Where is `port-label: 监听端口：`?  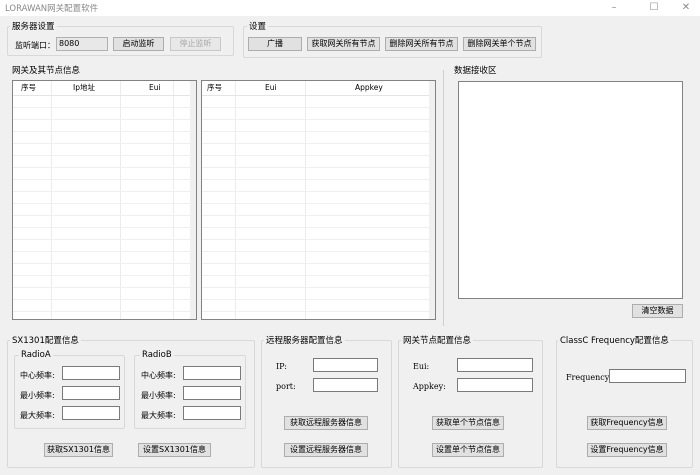 port-label: 监听端口： is located at coordinates (35, 45).